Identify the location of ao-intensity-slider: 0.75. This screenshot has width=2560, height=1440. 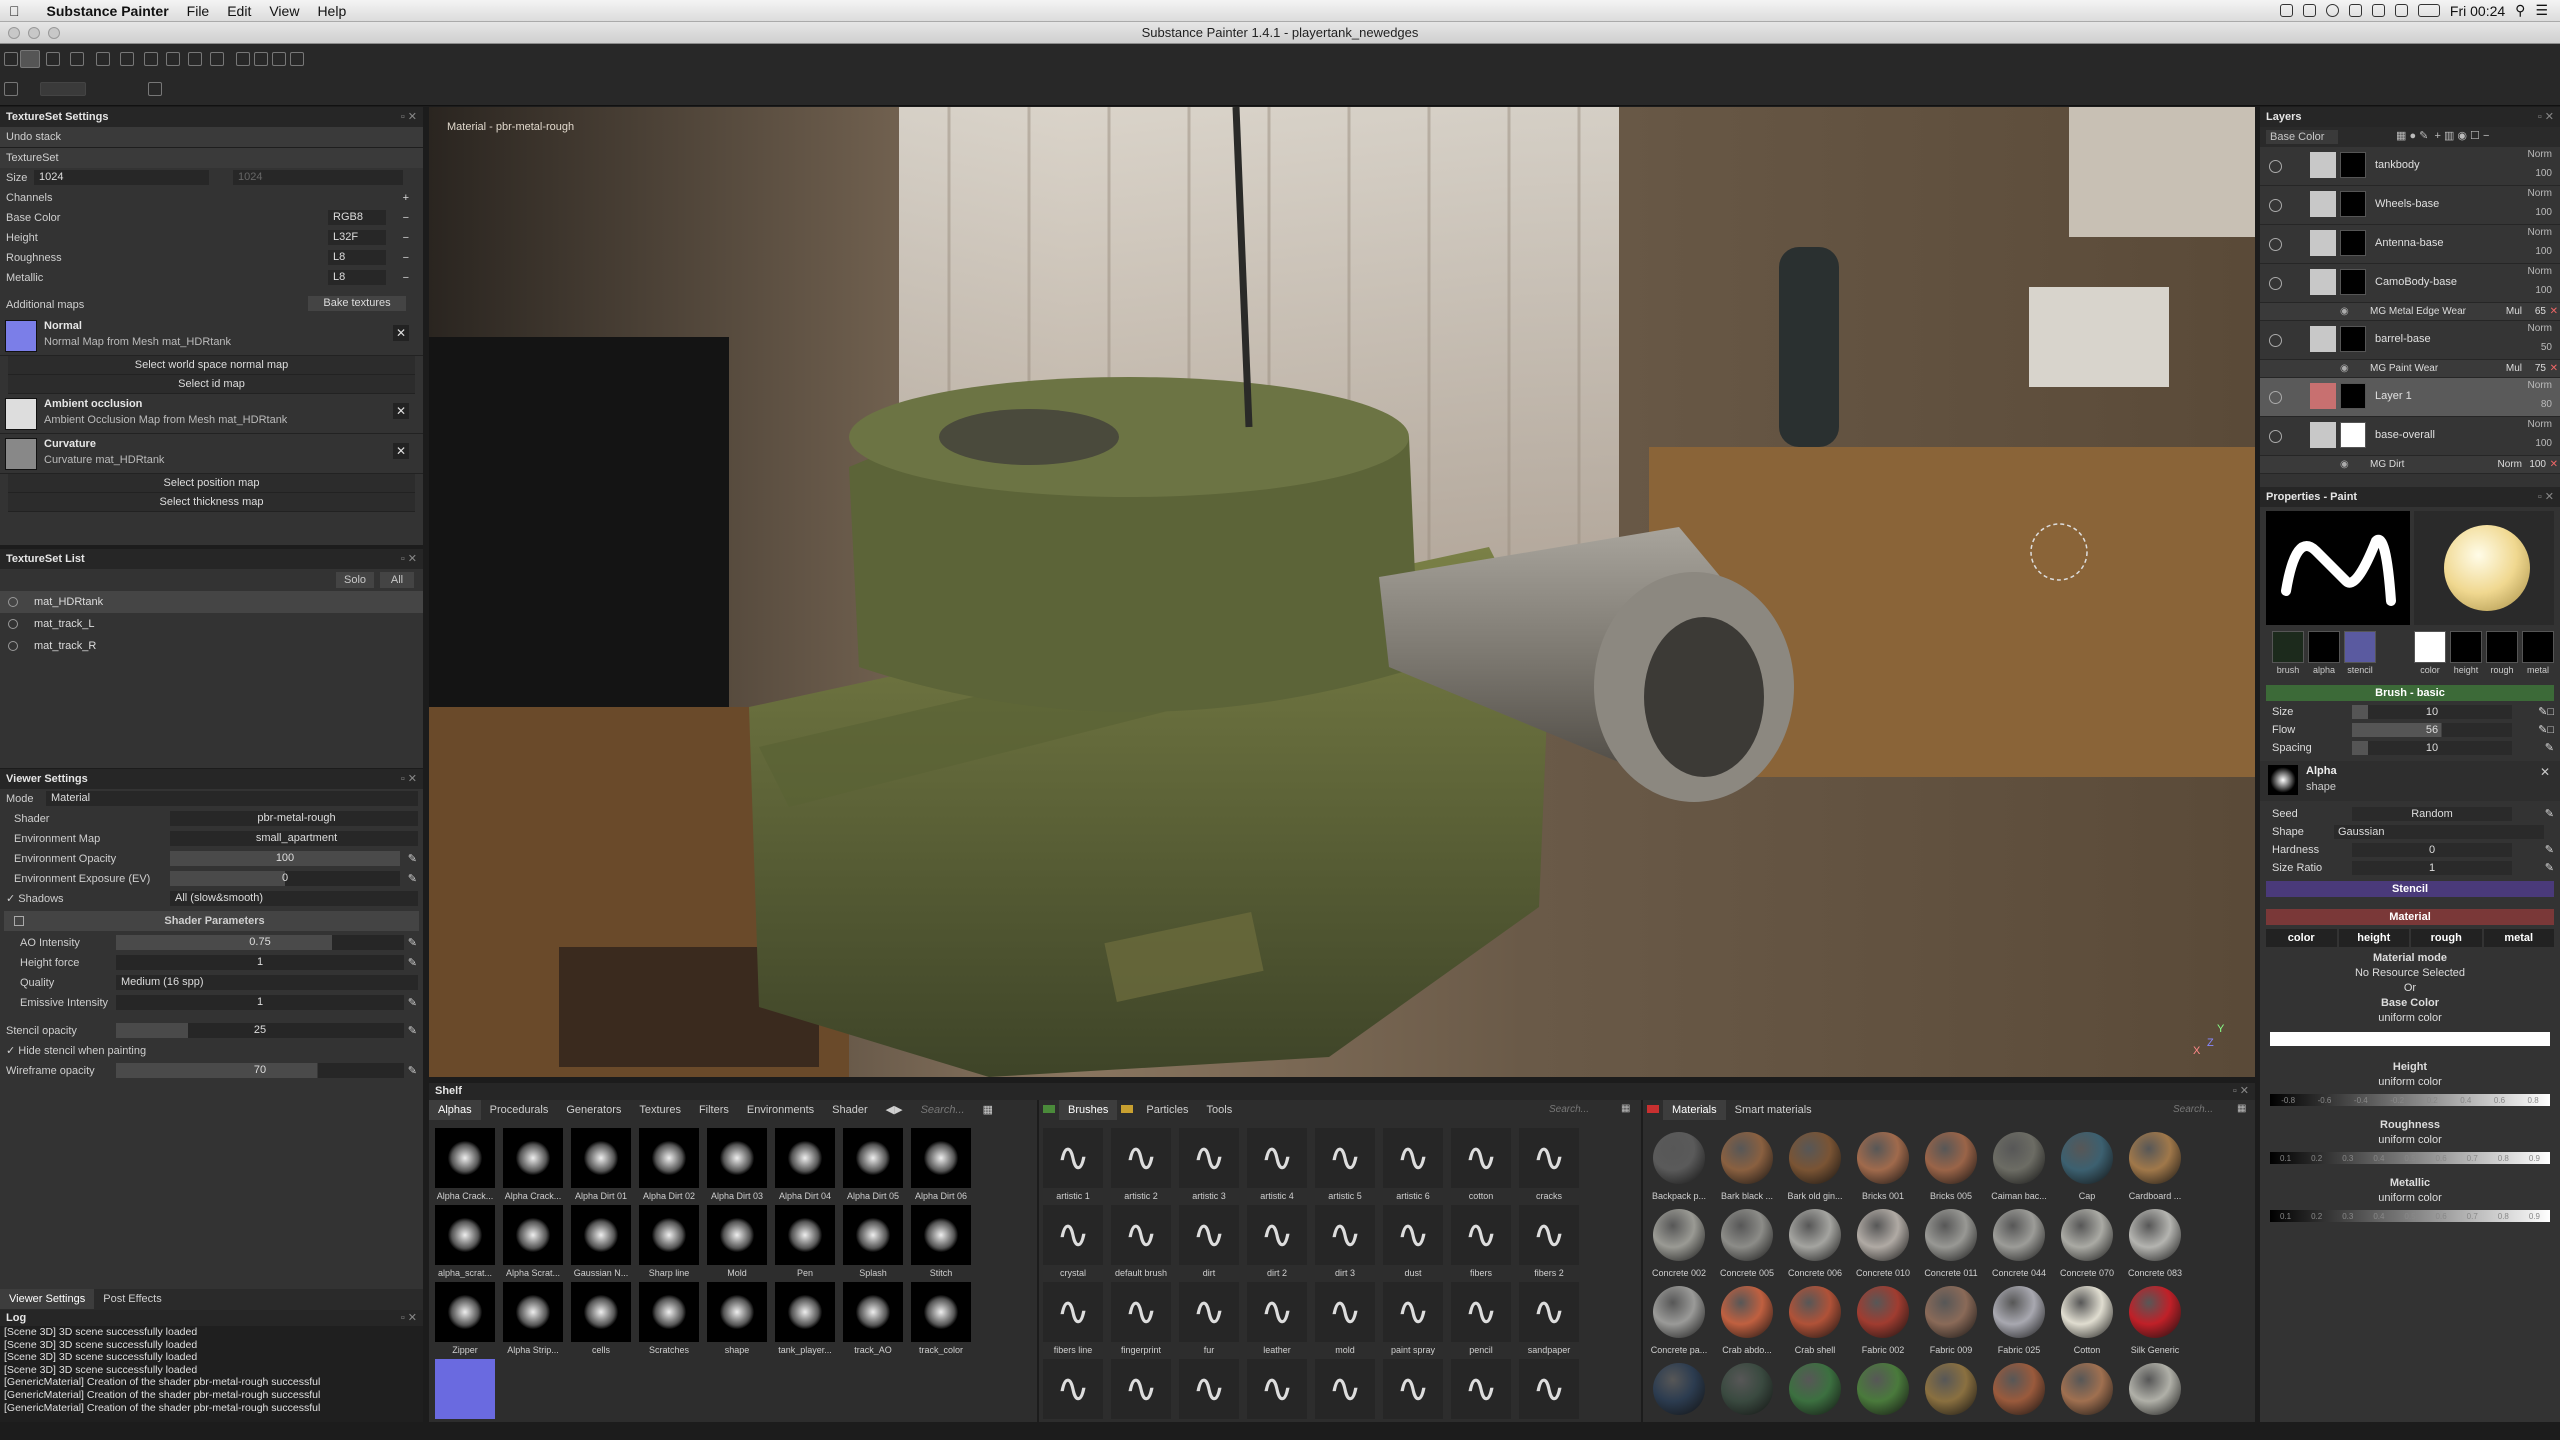
(260, 942).